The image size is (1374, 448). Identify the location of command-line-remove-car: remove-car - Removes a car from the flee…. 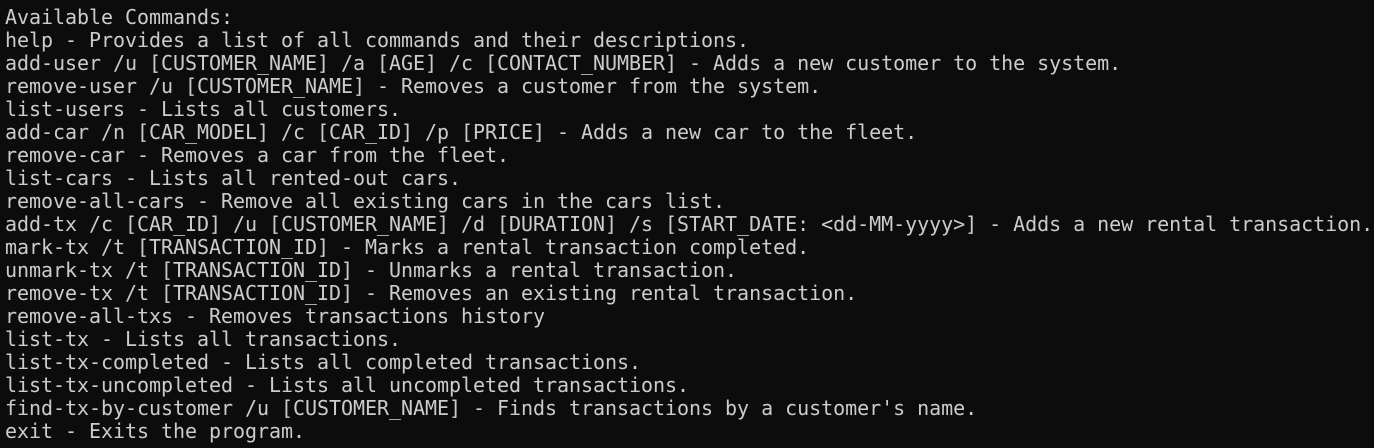
(257, 155).